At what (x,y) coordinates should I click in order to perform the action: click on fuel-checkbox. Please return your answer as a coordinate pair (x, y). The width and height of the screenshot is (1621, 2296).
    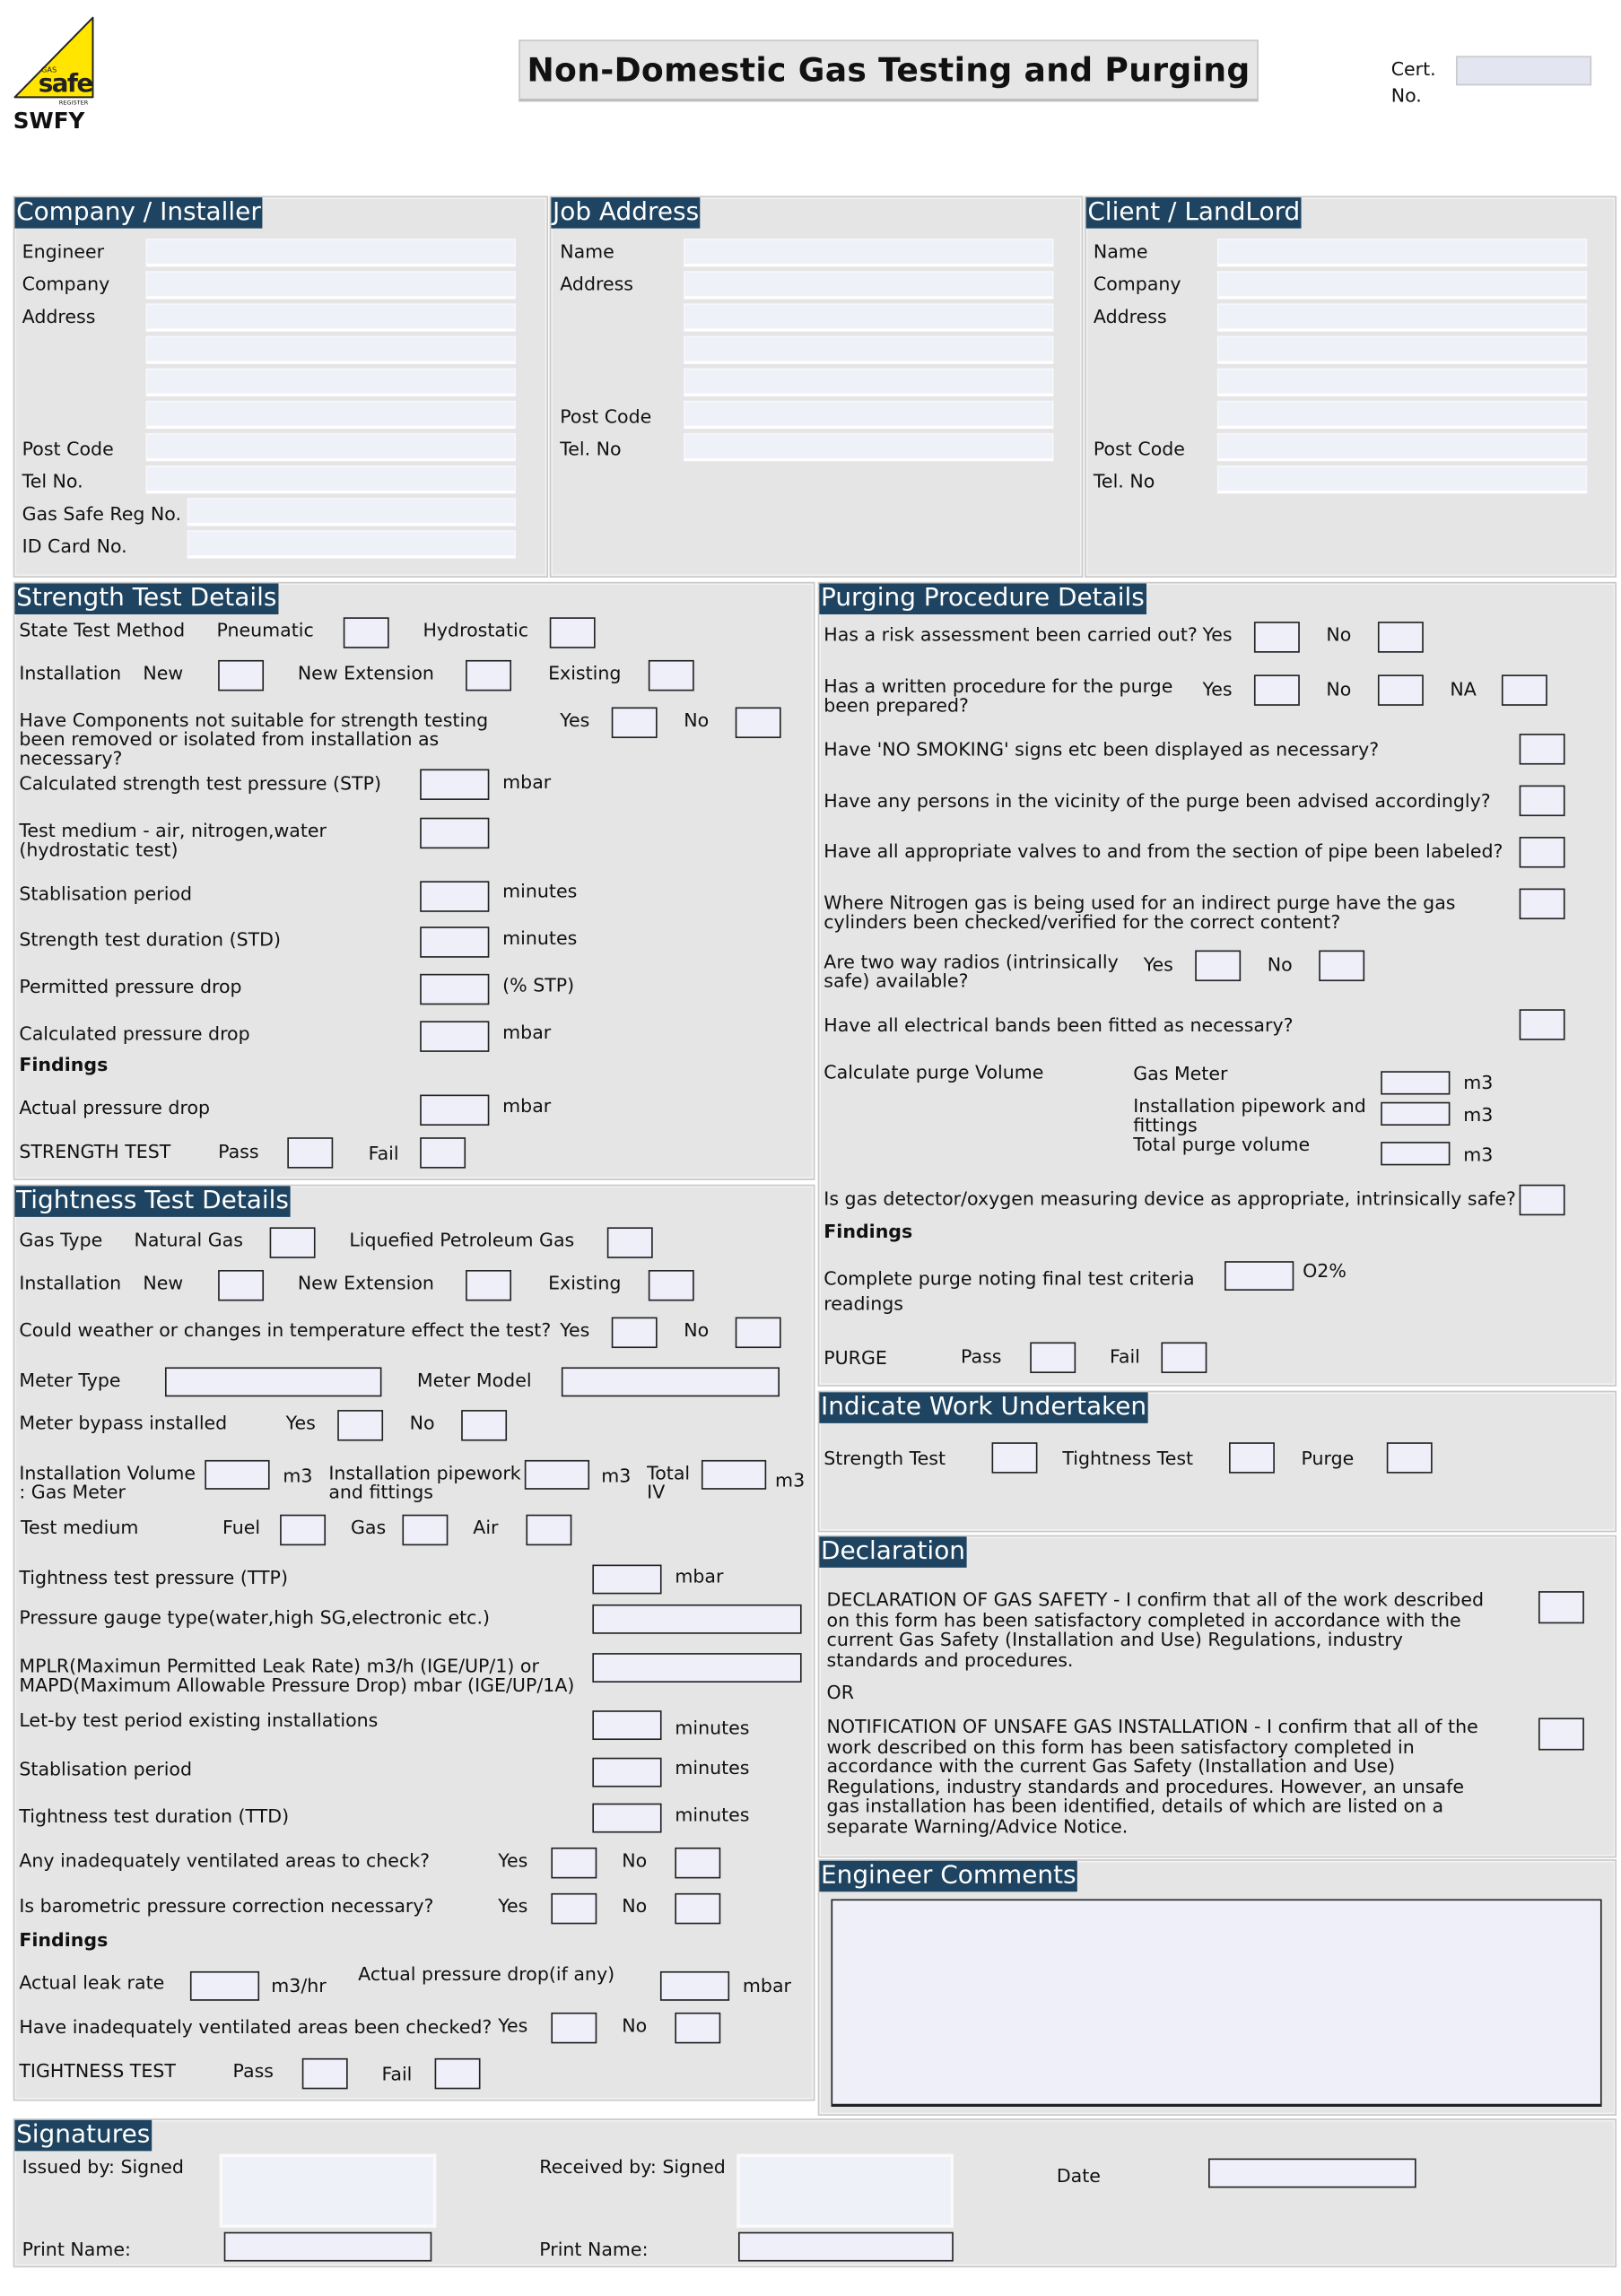
    Looking at the image, I should click on (303, 1530).